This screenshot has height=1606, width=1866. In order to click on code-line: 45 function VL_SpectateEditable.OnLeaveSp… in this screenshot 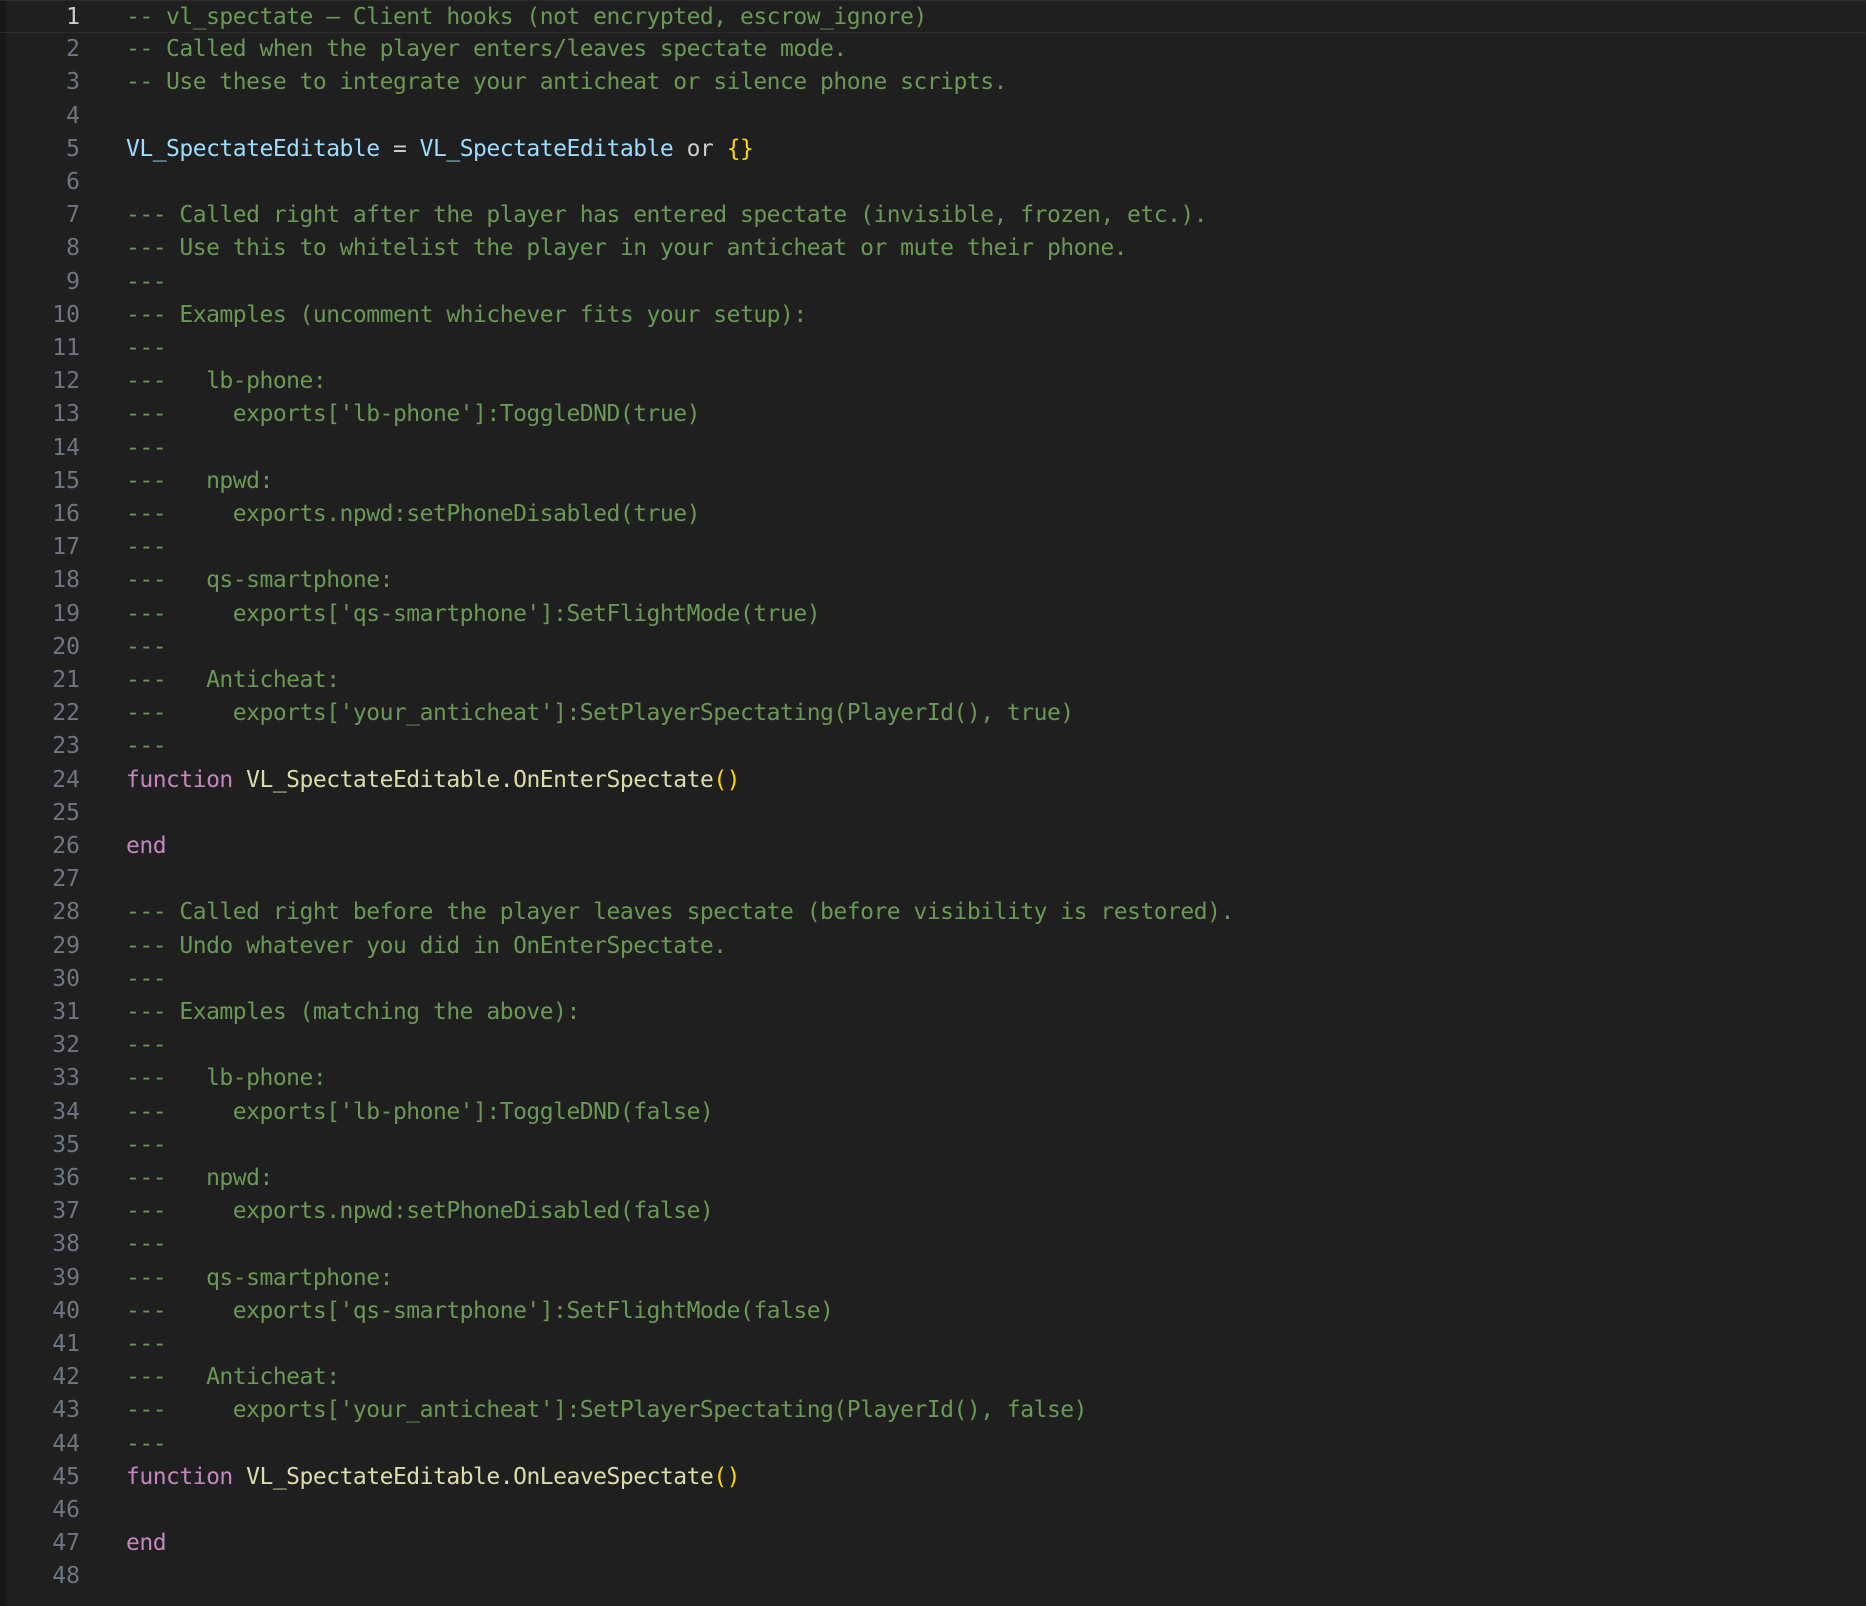, I will do `click(933, 1477)`.